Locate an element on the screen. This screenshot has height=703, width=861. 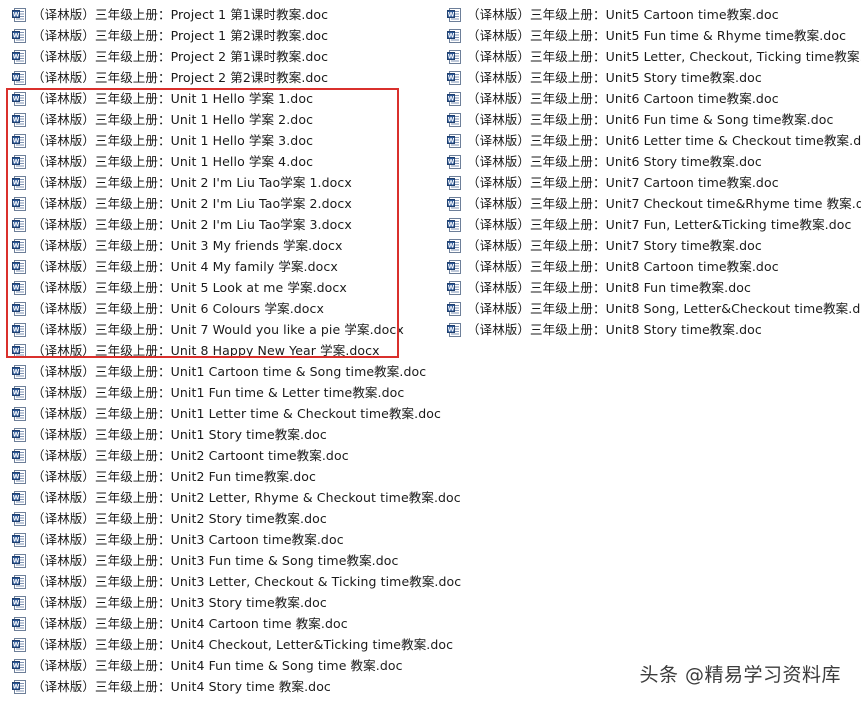
file-item: W （译林版）三年级上册：Unit8 Story time教案.doc is located at coordinates (652, 329).